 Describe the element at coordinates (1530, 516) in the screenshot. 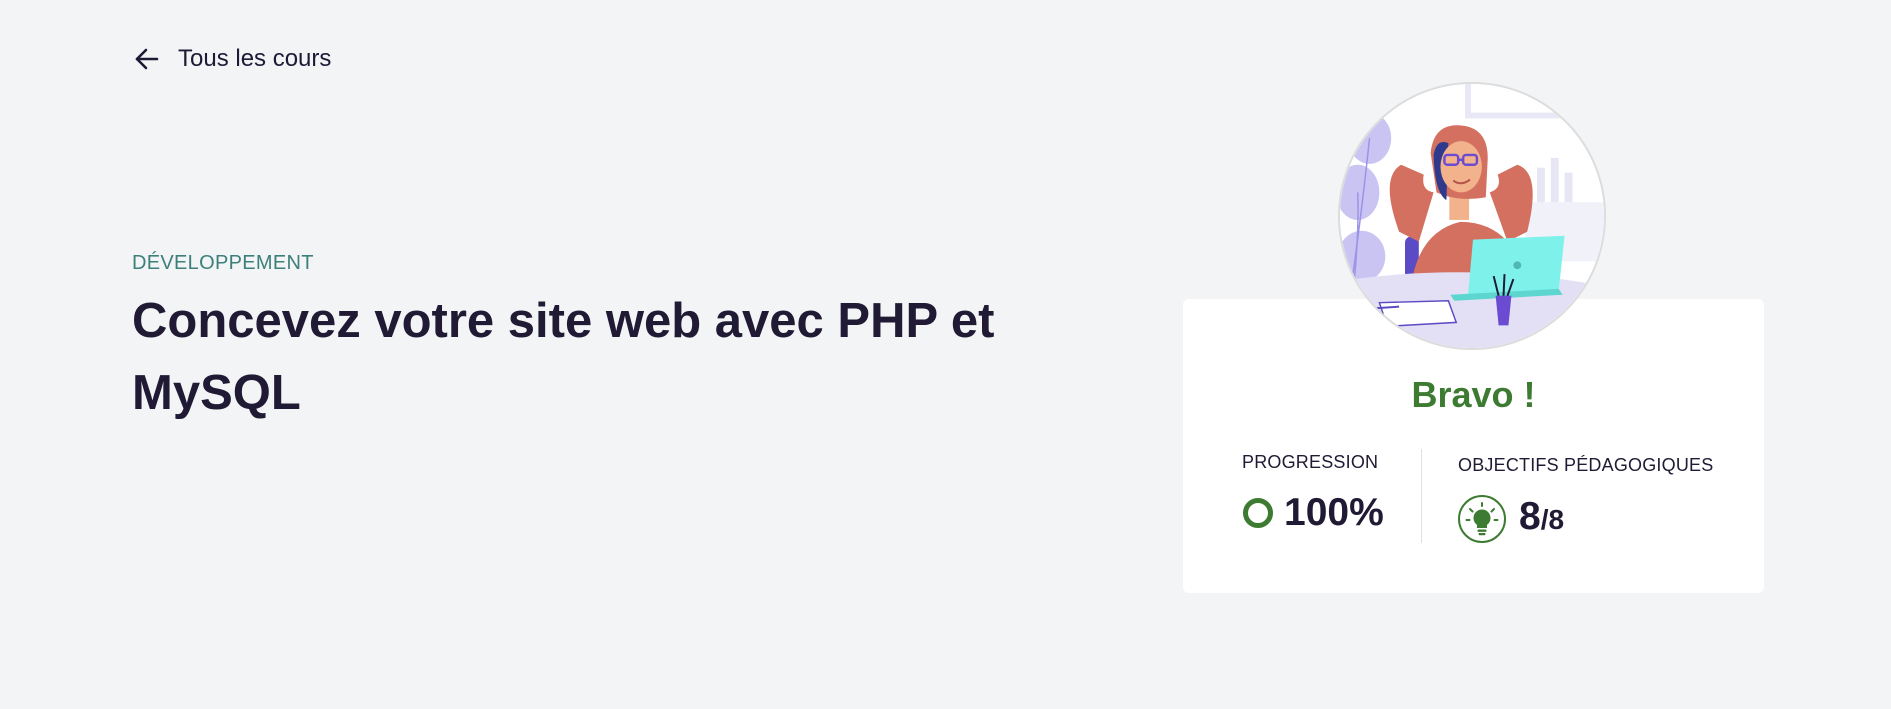

I see `objectives-done: 8` at that location.